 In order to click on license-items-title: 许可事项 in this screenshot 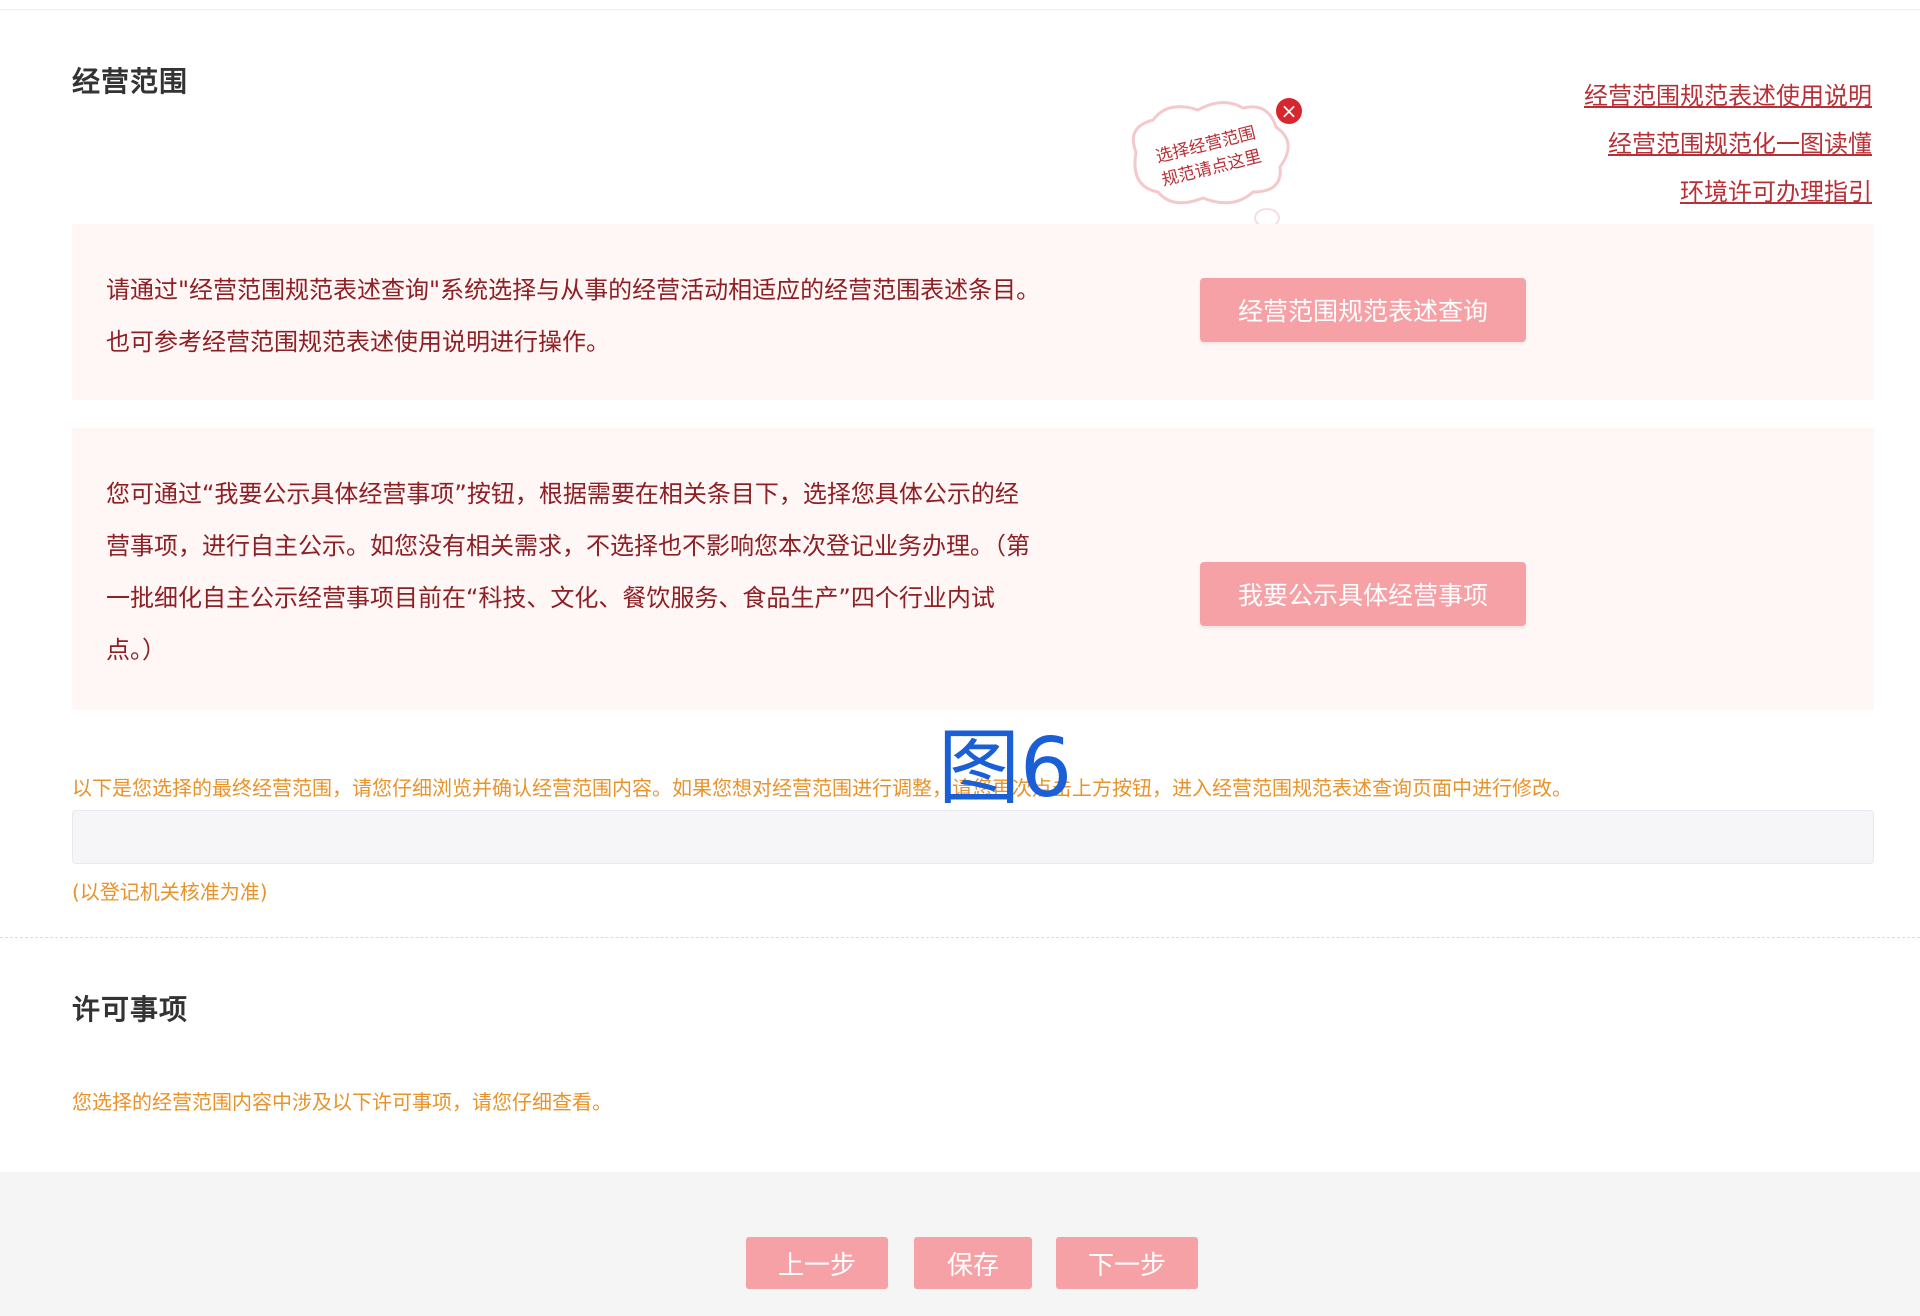, I will do `click(130, 1009)`.